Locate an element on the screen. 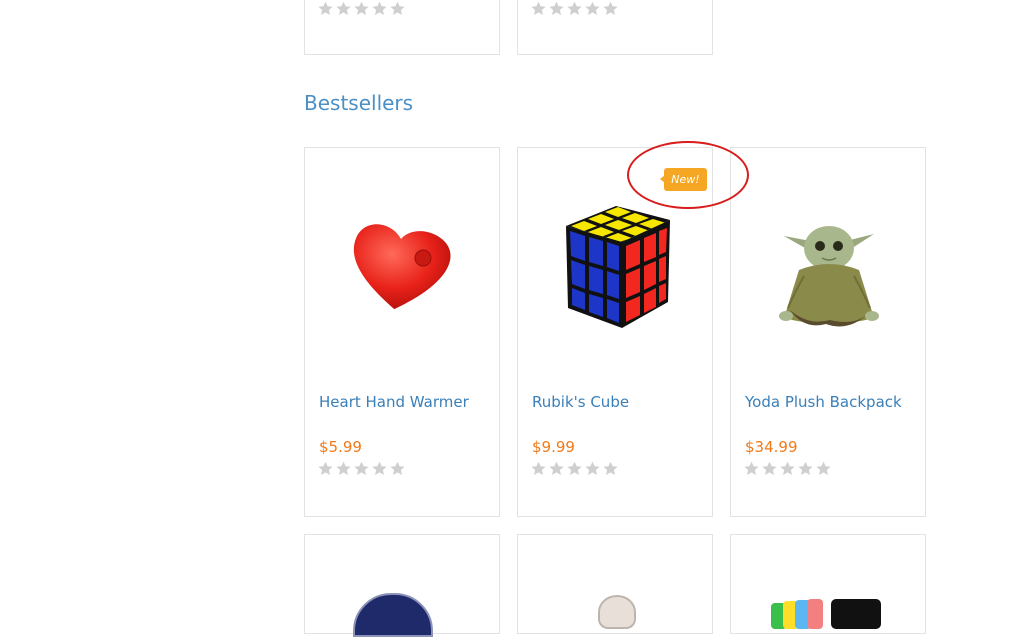 Image resolution: width=1024 pixels, height=637 pixels. section-title: Bestsellers is located at coordinates (359, 103).